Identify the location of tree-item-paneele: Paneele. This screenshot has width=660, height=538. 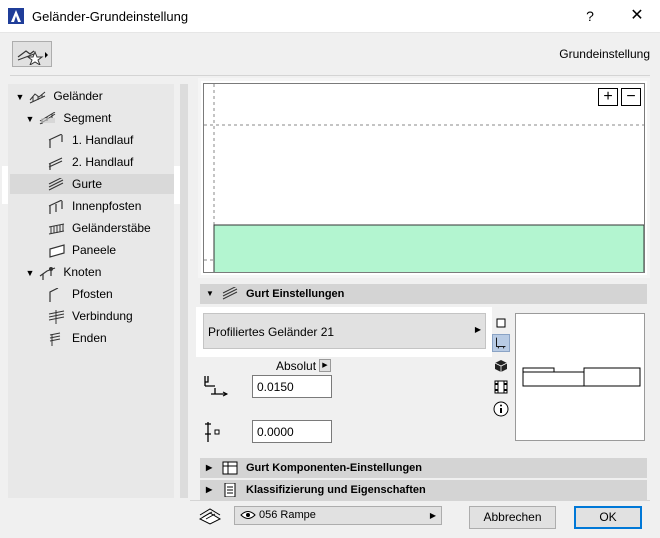
(82, 250).